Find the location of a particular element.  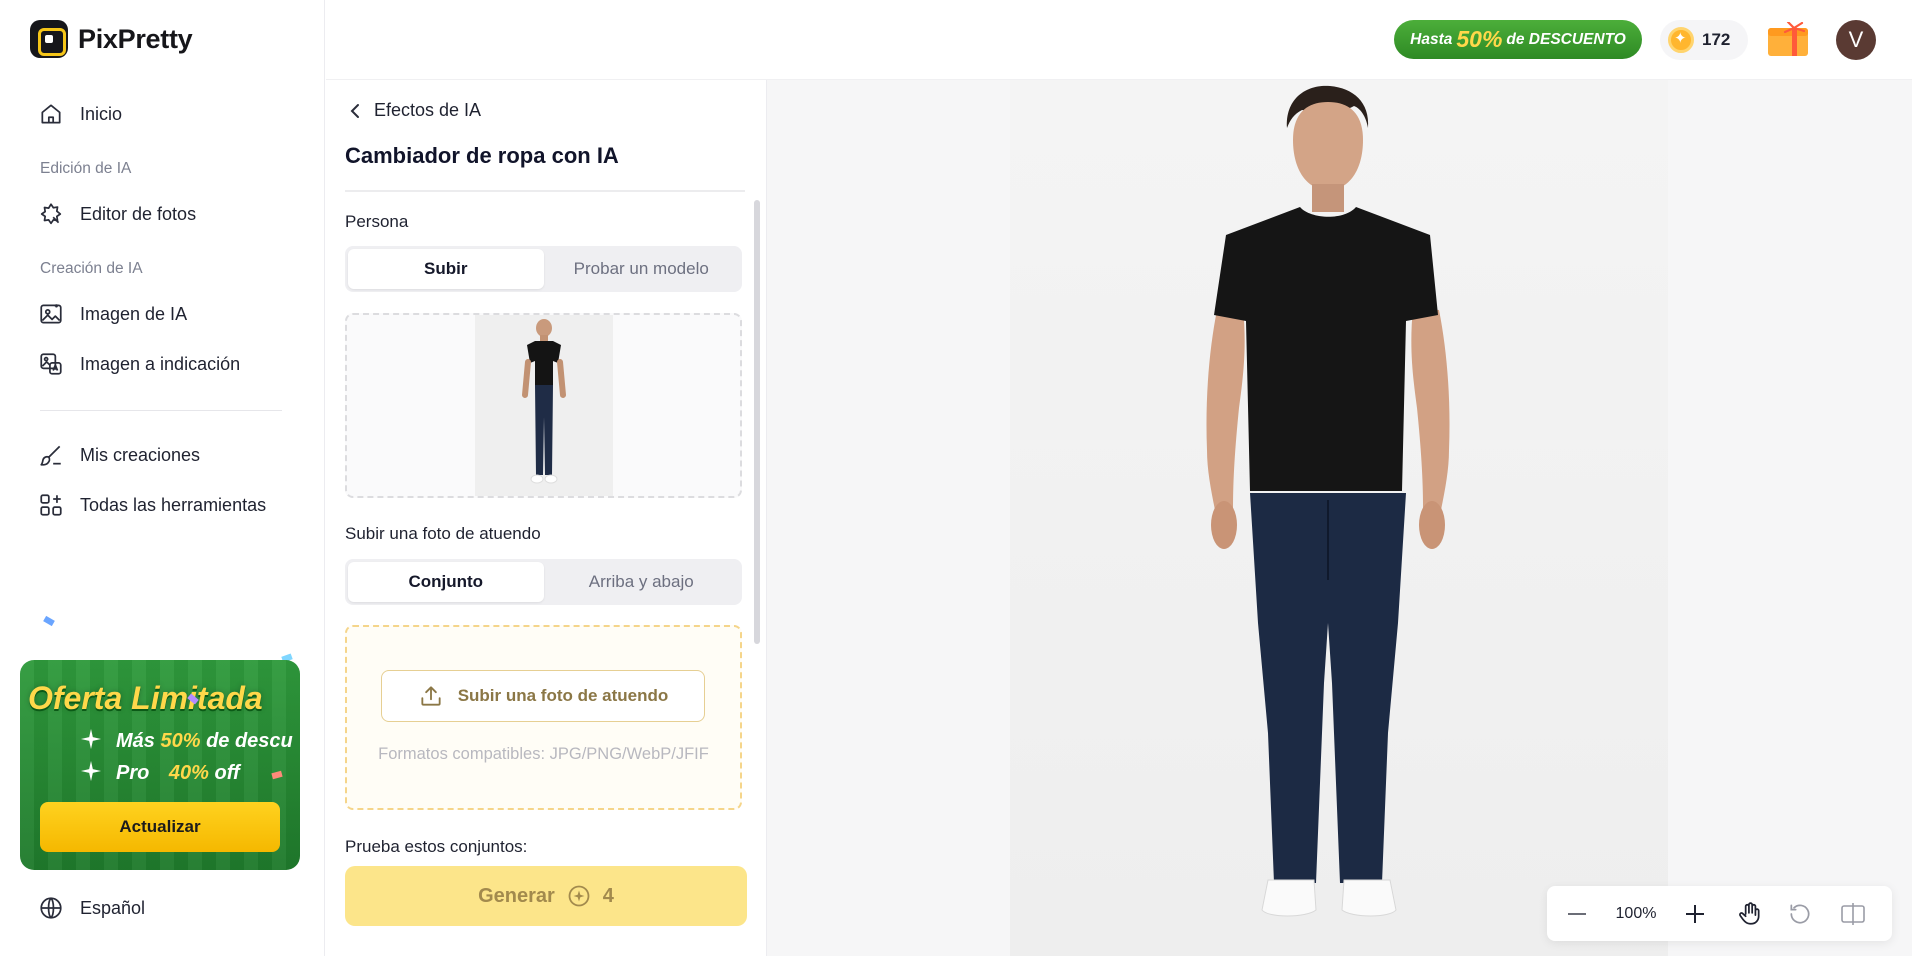

outfit-label: Subir una foto de atuendo is located at coordinates (443, 533).